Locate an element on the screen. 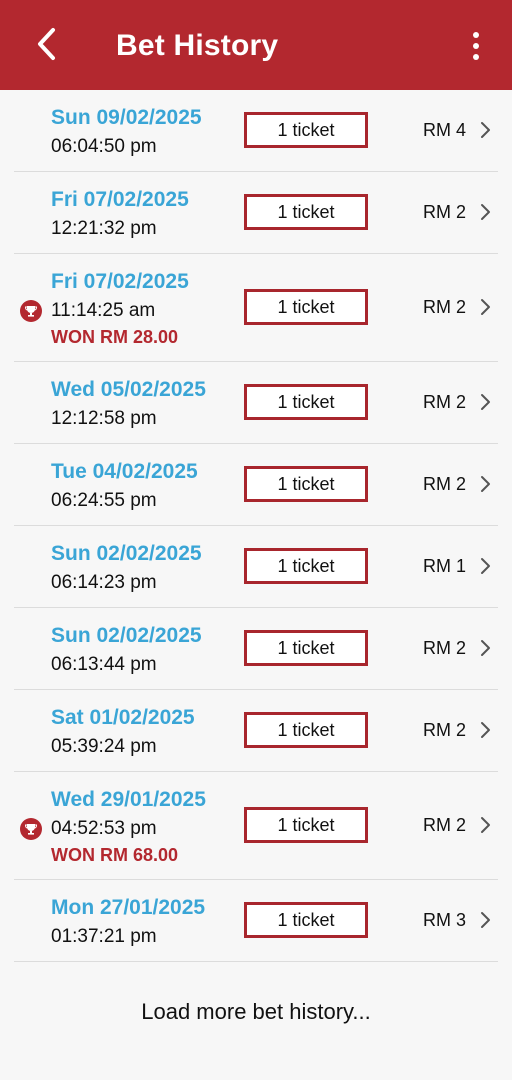 The image size is (512, 1080). bet-row: Tue 04/02/2025 06:24:55 pm 1 ticket RM 2 is located at coordinates (256, 485).